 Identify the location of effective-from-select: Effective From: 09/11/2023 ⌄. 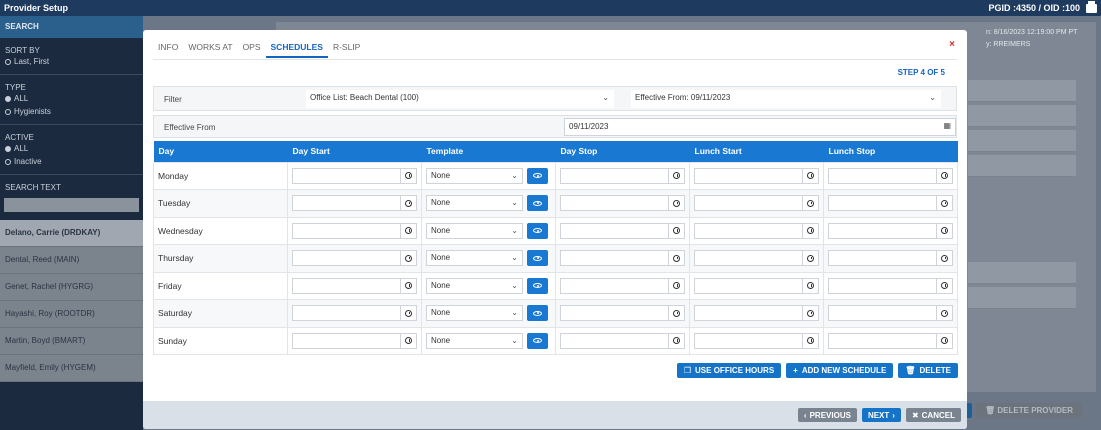
(786, 99).